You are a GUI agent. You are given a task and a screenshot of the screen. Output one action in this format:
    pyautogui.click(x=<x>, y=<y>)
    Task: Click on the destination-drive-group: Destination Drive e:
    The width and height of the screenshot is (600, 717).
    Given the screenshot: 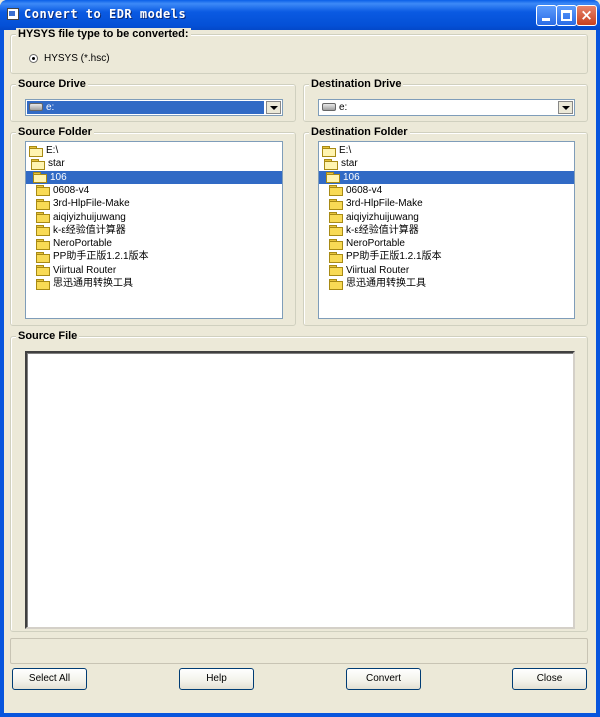 What is the action you would take?
    pyautogui.click(x=445, y=100)
    